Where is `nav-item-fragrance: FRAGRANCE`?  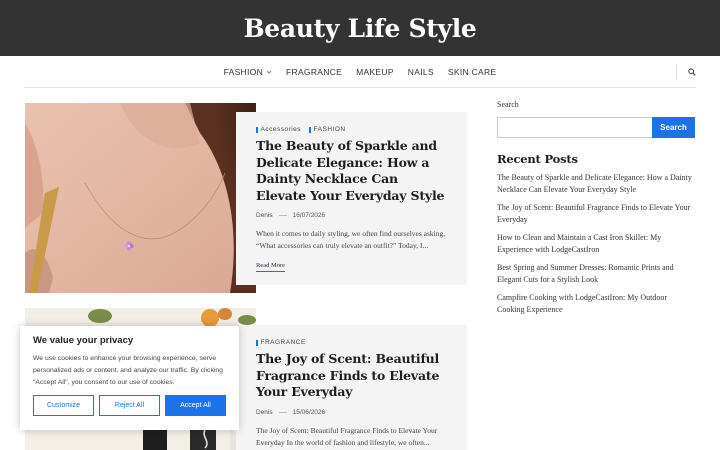 nav-item-fragrance: FRAGRANCE is located at coordinates (314, 72).